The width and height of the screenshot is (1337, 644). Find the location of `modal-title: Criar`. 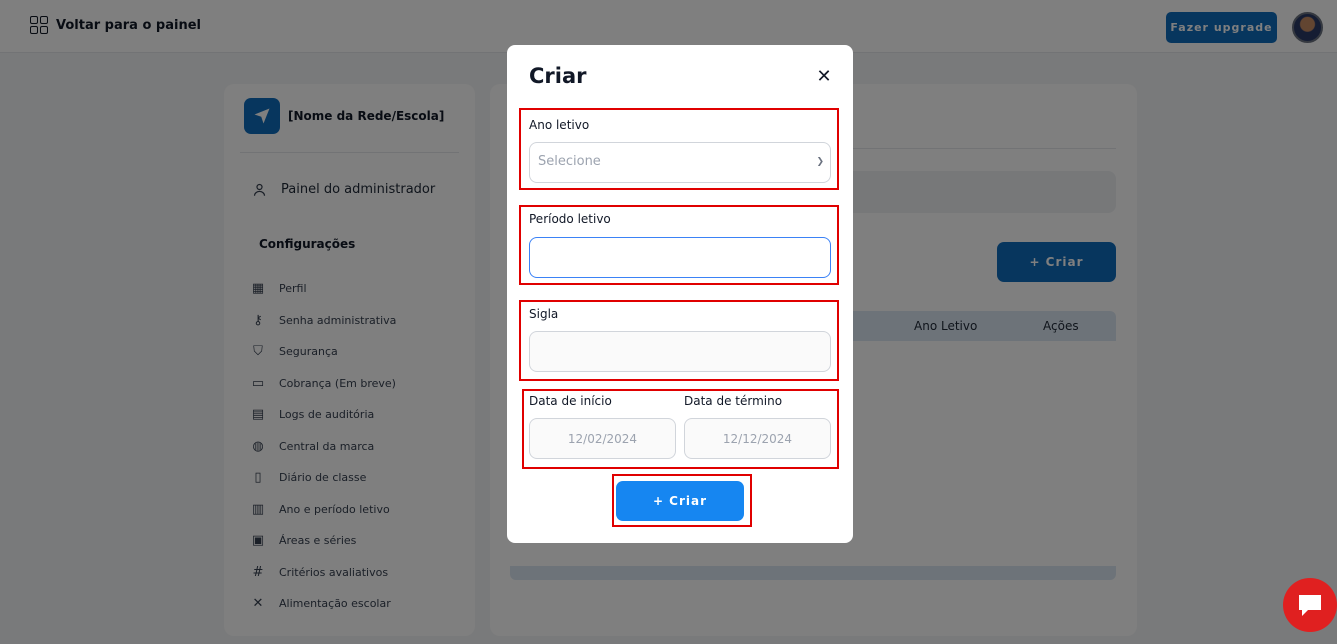

modal-title: Criar is located at coordinates (558, 76).